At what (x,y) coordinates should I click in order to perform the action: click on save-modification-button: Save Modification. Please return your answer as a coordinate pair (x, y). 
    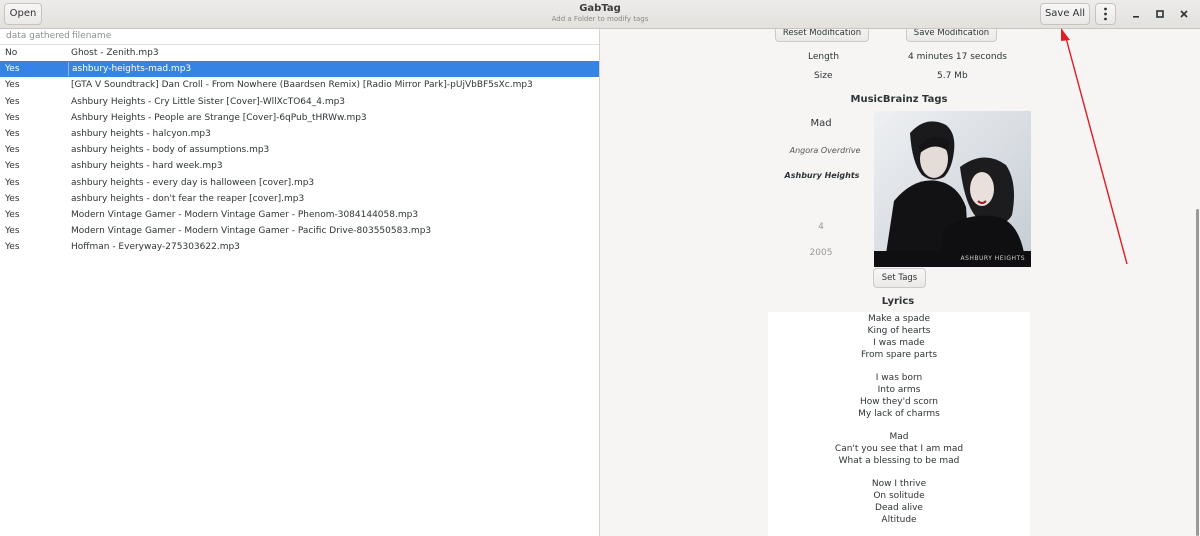
    Looking at the image, I should click on (951, 35).